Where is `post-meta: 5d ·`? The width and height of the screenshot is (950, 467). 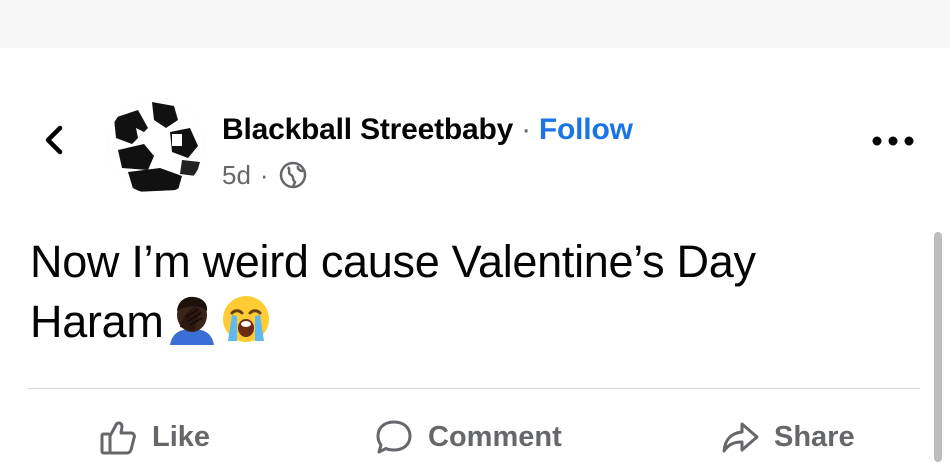
post-meta: 5d · is located at coordinates (265, 175).